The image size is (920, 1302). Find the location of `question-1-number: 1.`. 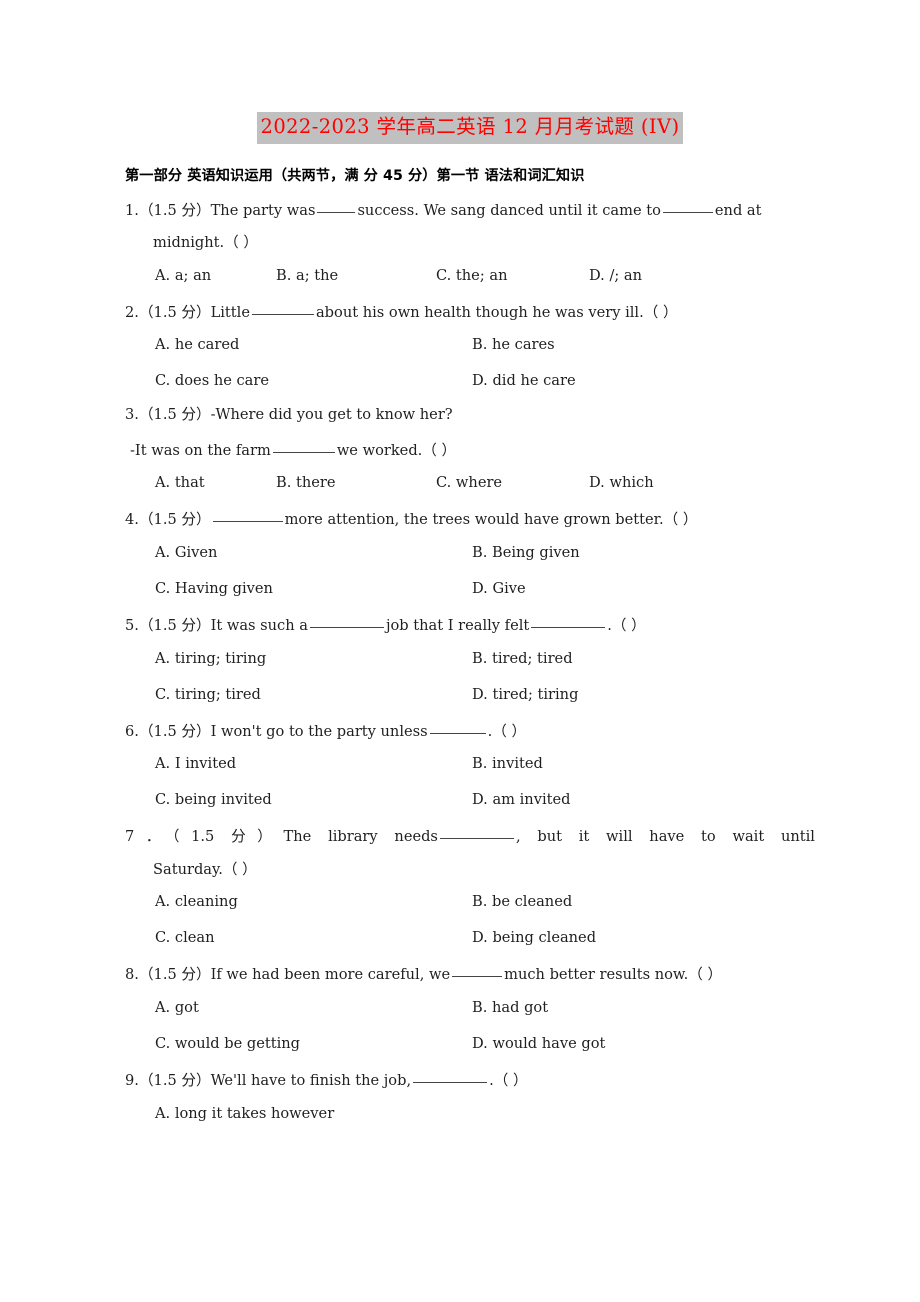

question-1-number: 1. is located at coordinates (132, 210).